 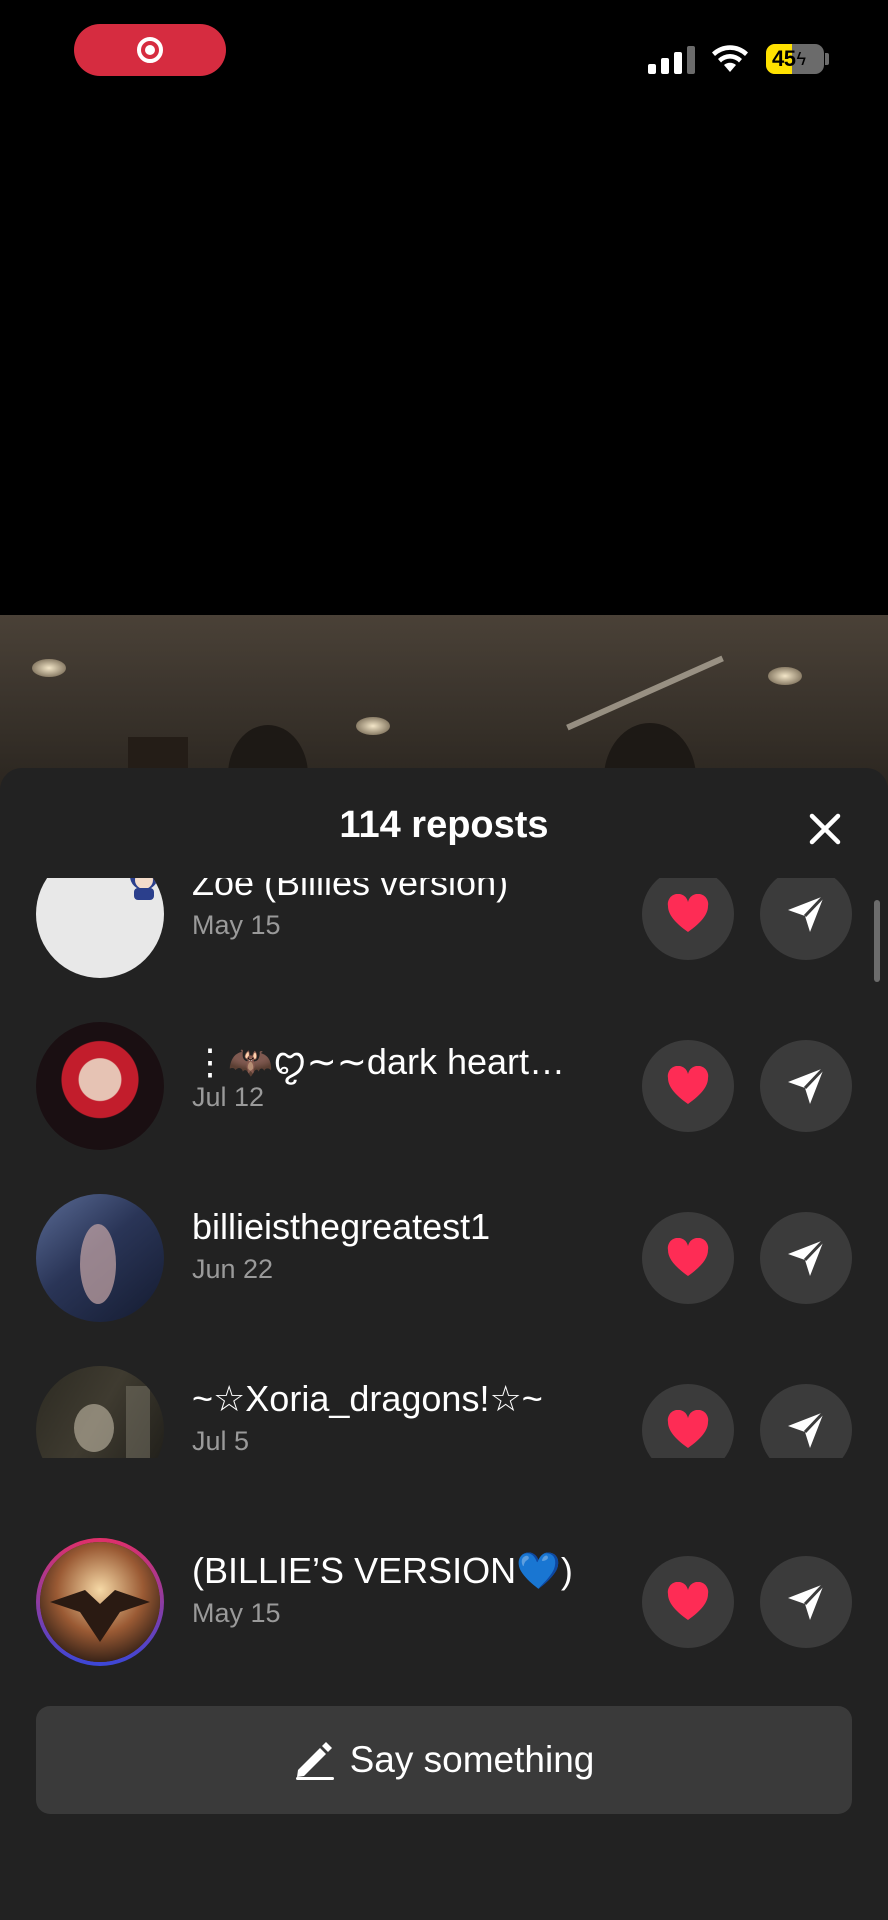 I want to click on charging-icon: ϟ, so click(x=801, y=58).